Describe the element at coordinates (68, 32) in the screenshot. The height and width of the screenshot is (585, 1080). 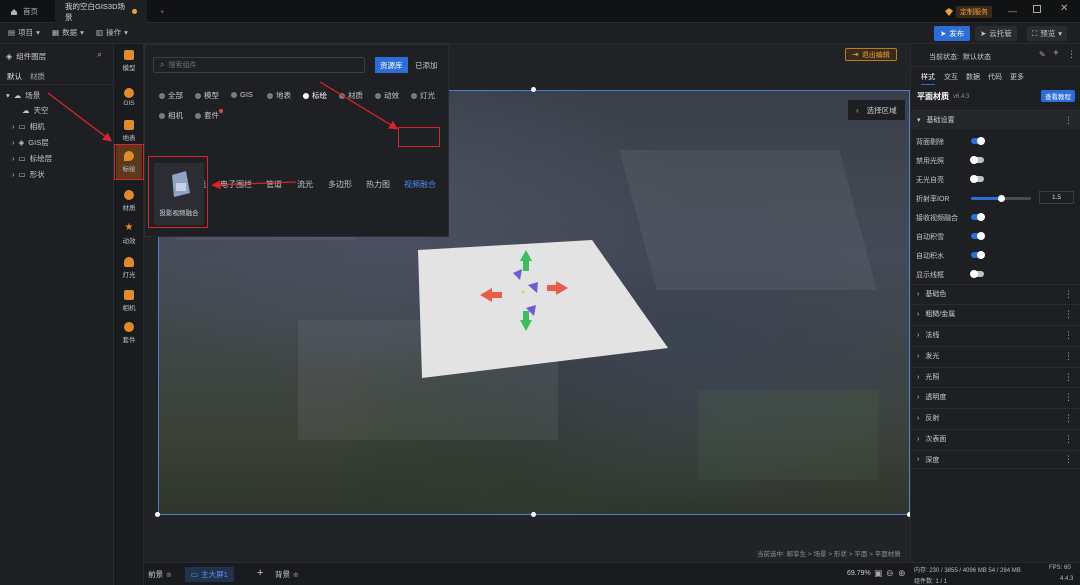
I see `menu-data: ▦ 数据 ▾` at that location.